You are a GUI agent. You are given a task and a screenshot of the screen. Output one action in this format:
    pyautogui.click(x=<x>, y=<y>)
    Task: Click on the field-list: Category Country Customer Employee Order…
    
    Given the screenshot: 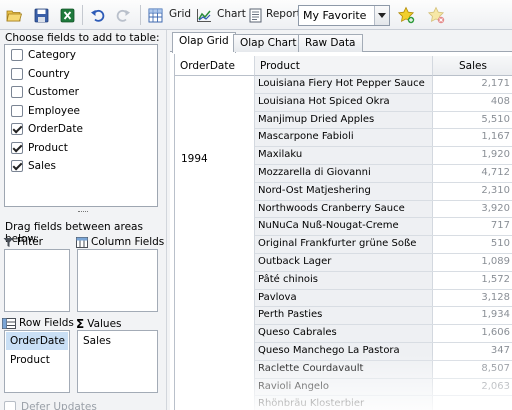 What is the action you would take?
    pyautogui.click(x=81, y=125)
    